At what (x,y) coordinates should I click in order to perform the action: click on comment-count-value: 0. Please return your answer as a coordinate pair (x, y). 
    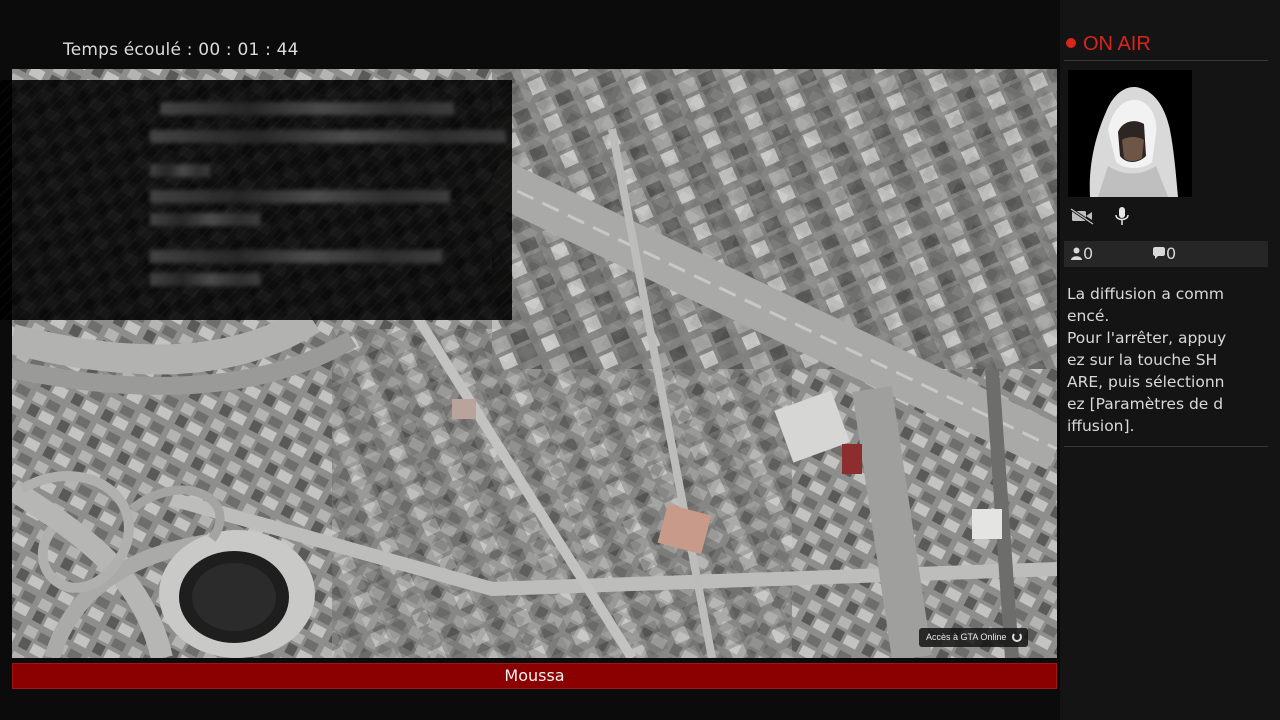
    Looking at the image, I should click on (1171, 253).